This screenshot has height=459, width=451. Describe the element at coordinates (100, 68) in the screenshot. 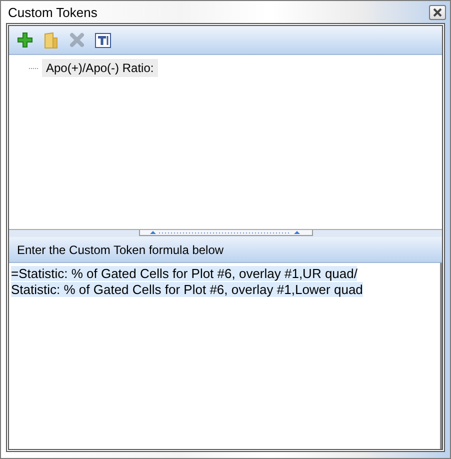

I see `tree-item: Apo(+)/Apo(-) Ratio:` at that location.